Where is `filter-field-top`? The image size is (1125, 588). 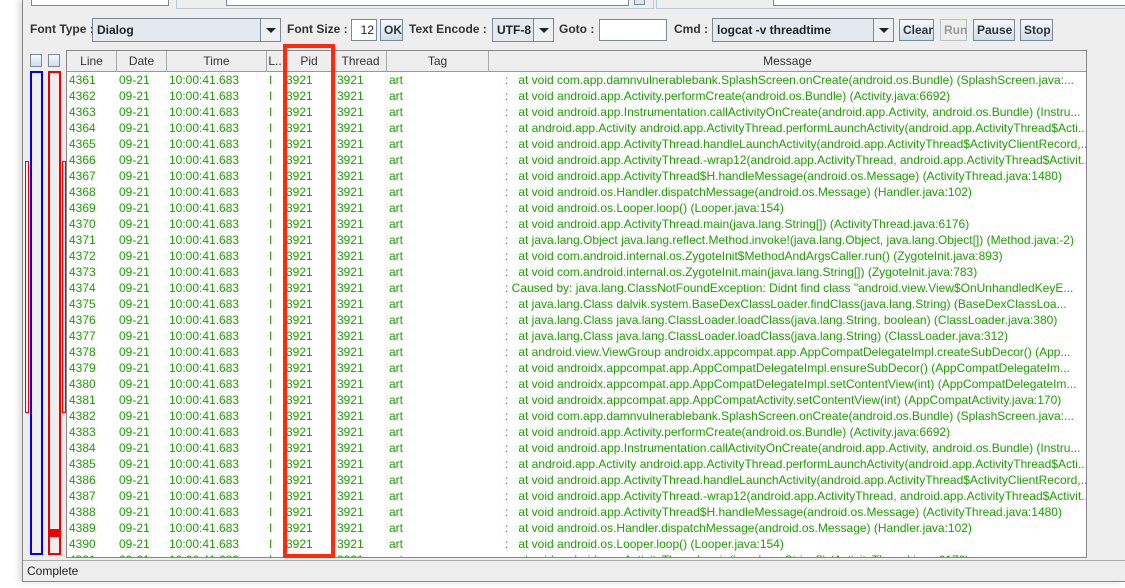
filter-field-top is located at coordinates (427, 3).